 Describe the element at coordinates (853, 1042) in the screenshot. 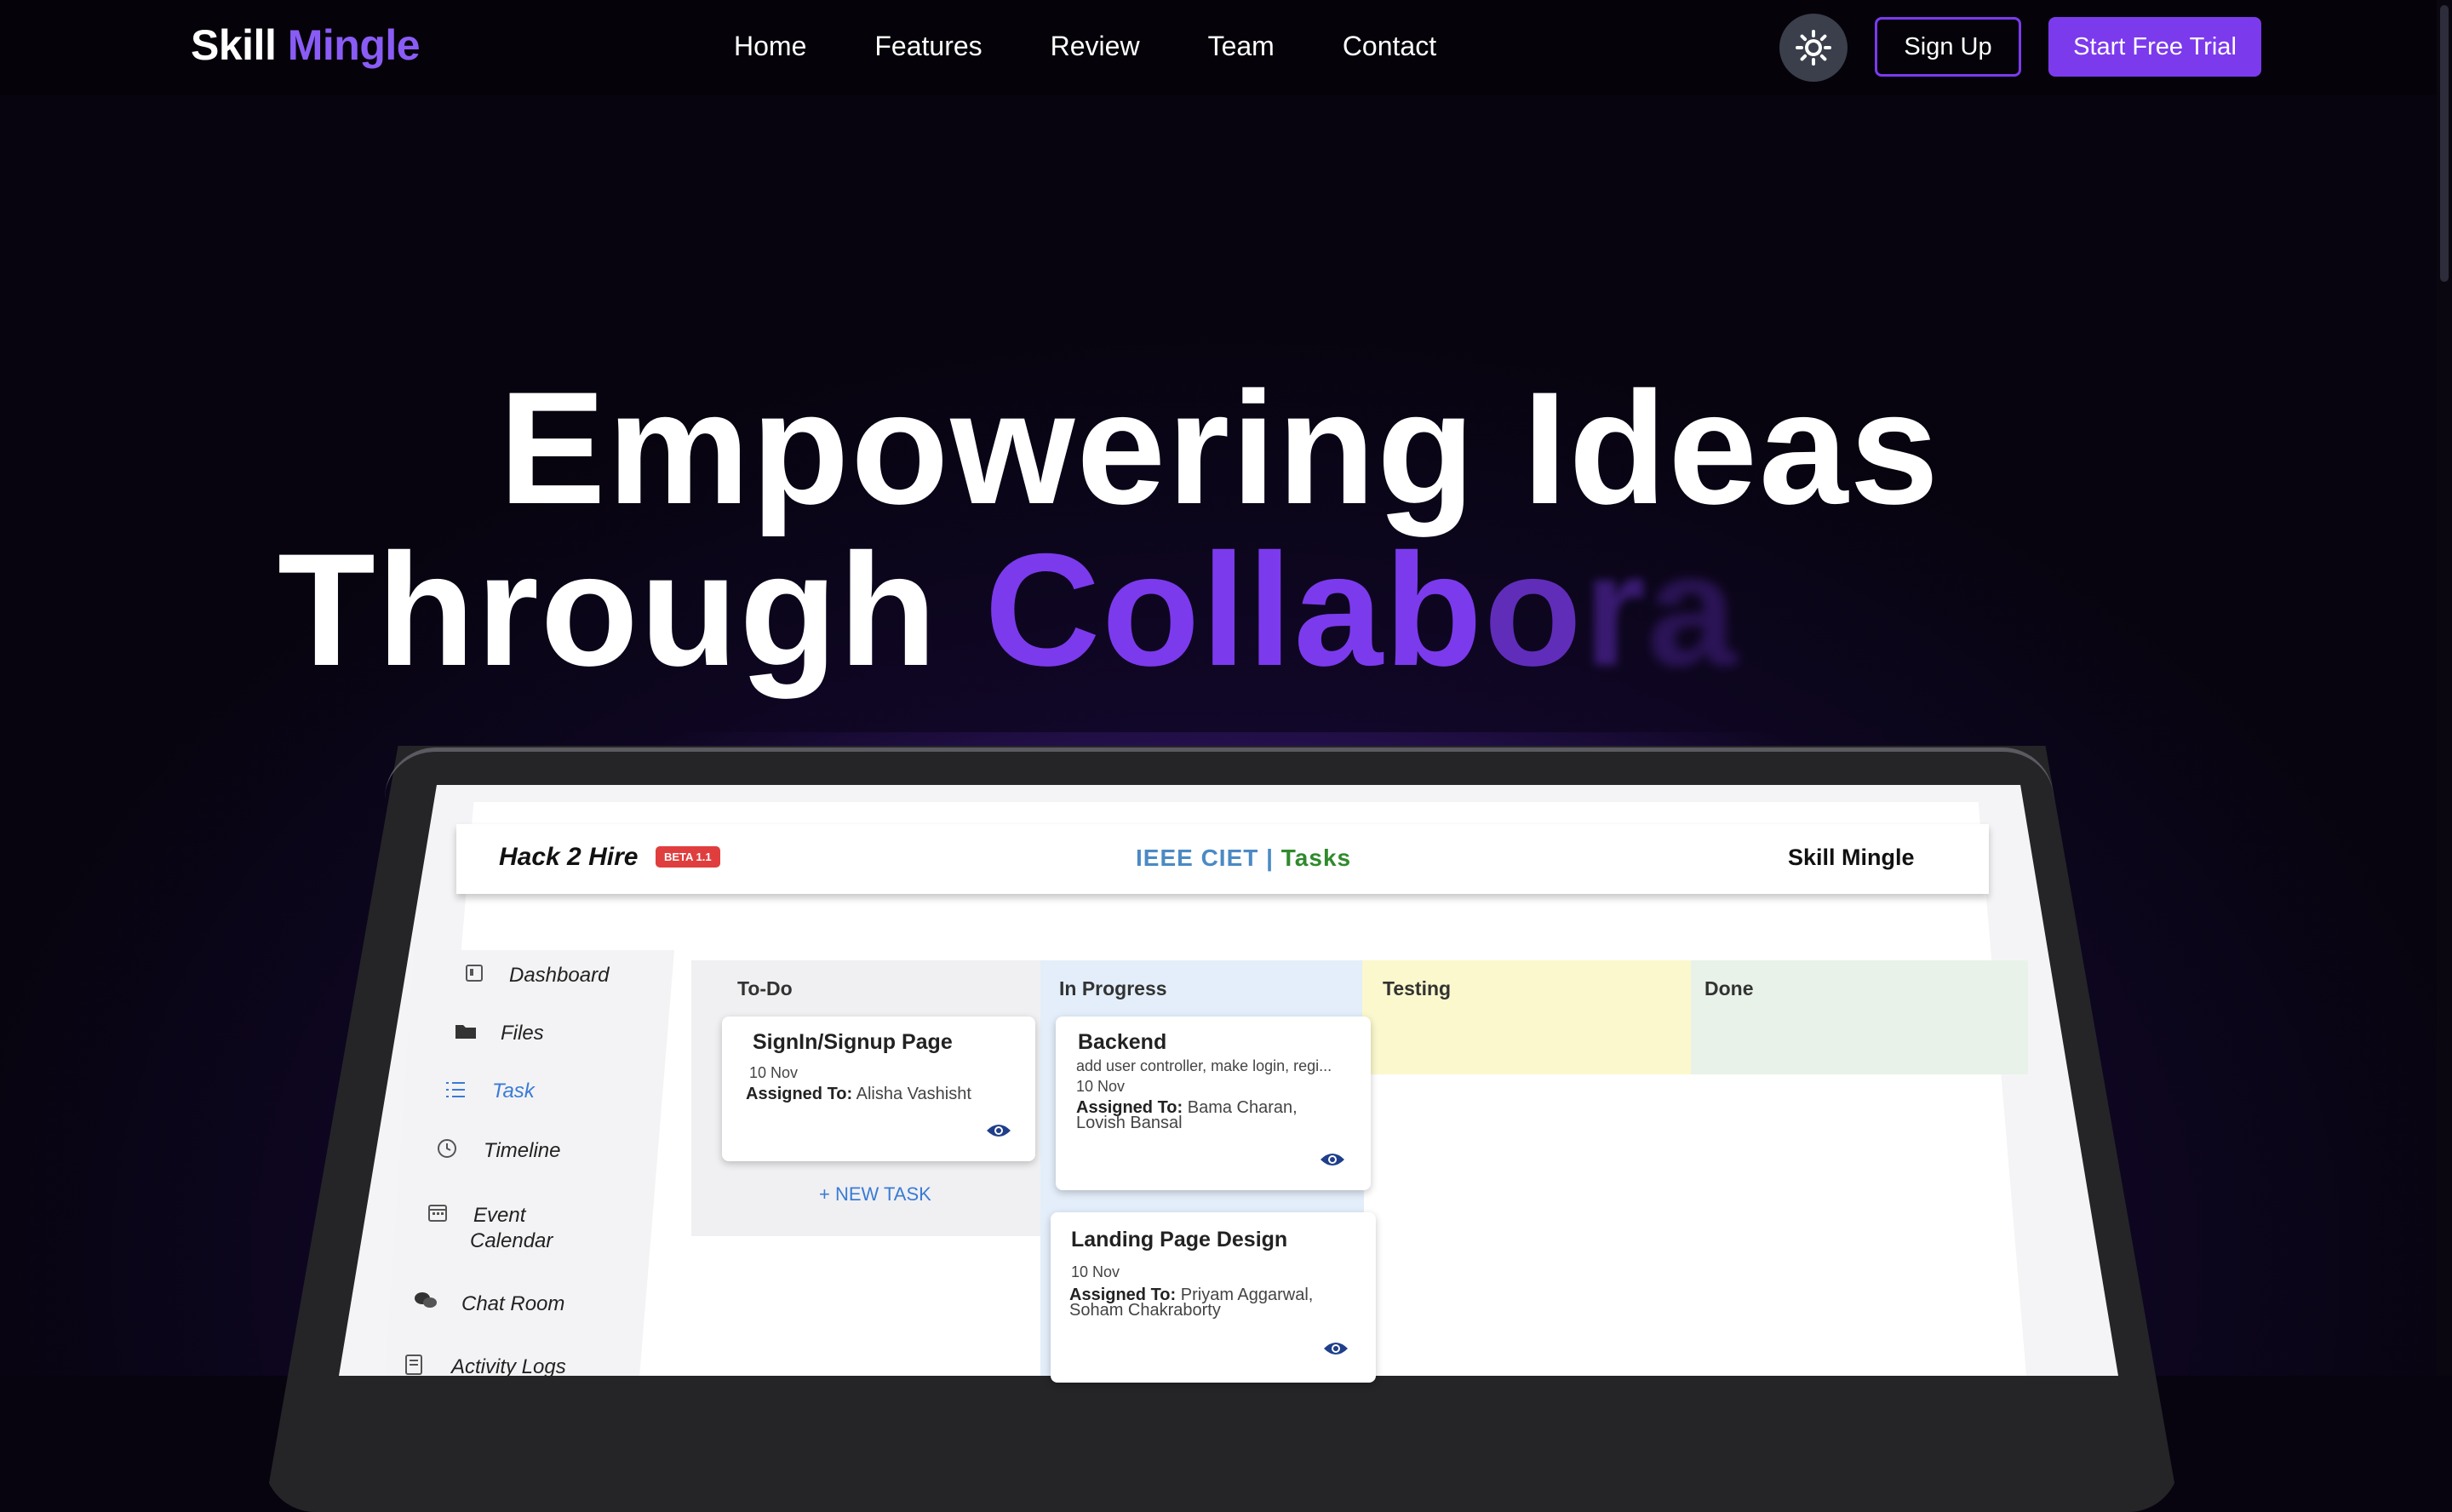

I see `task-card-title: SignIn/Signup Page` at that location.